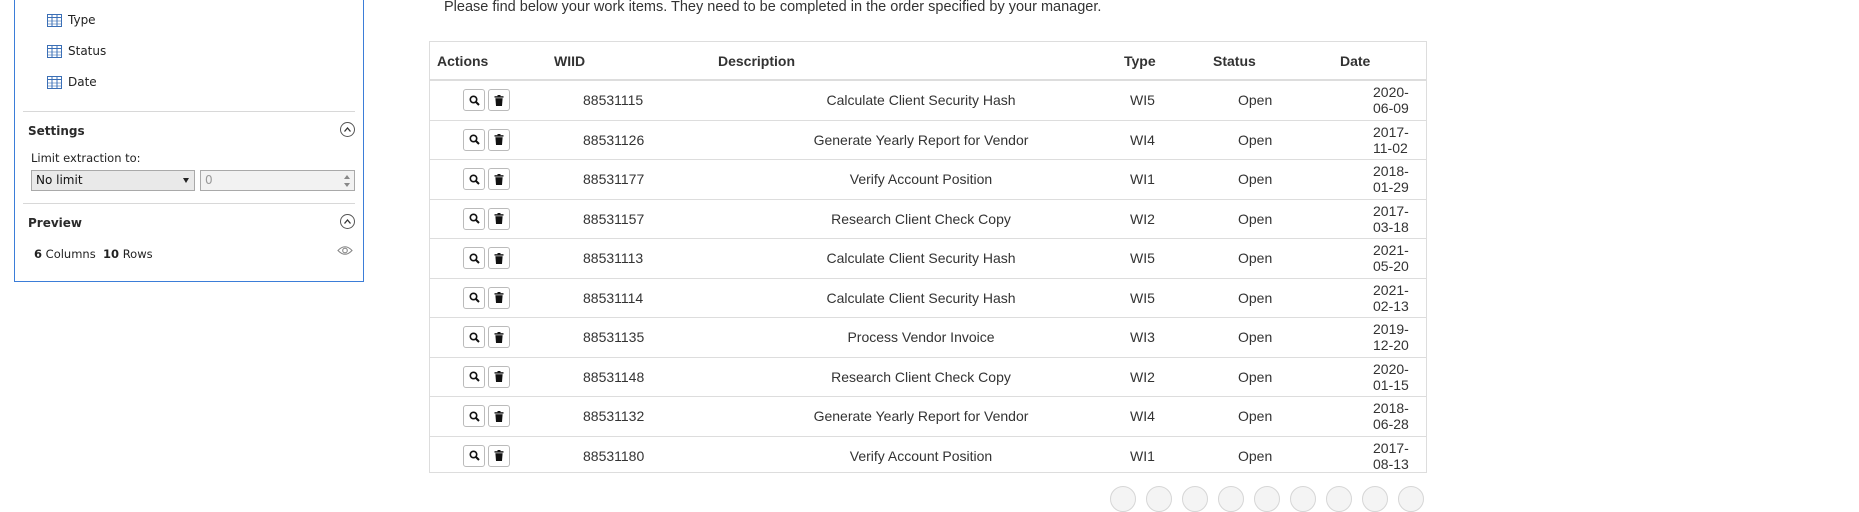 The height and width of the screenshot is (512, 1859). What do you see at coordinates (209, 180) in the screenshot?
I see `limit-value-placeholder: 0` at bounding box center [209, 180].